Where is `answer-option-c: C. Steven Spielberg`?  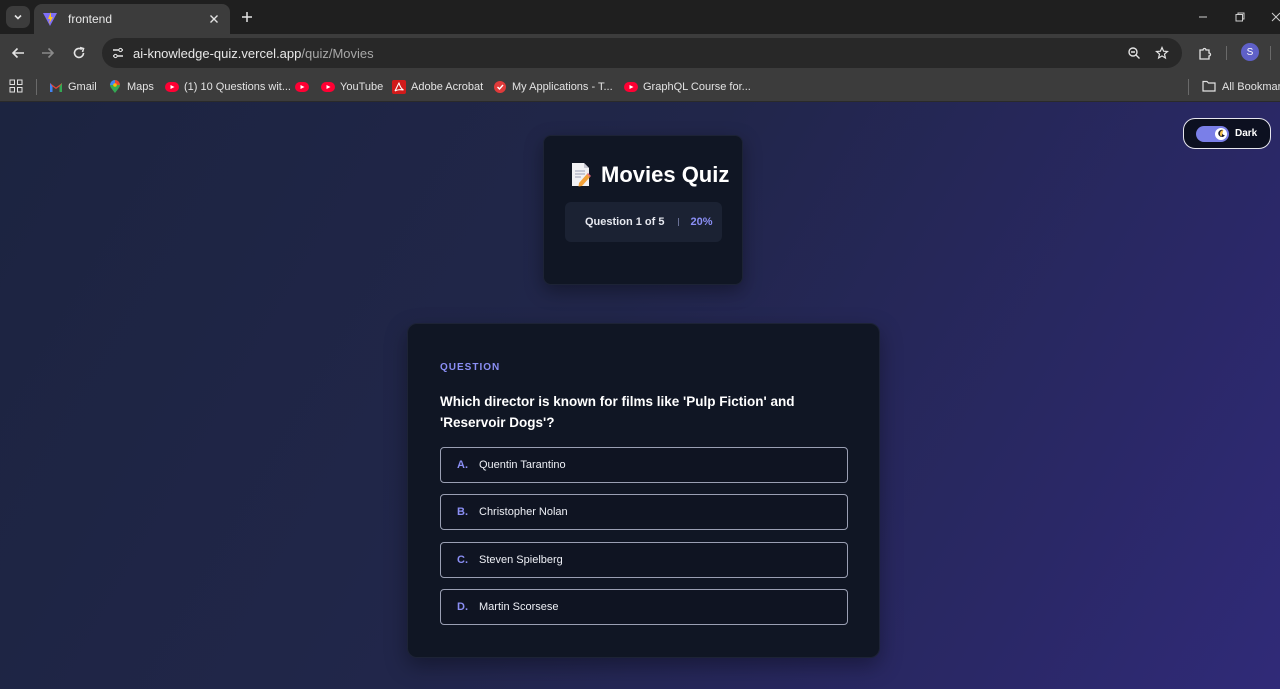 answer-option-c: C. Steven Spielberg is located at coordinates (644, 559).